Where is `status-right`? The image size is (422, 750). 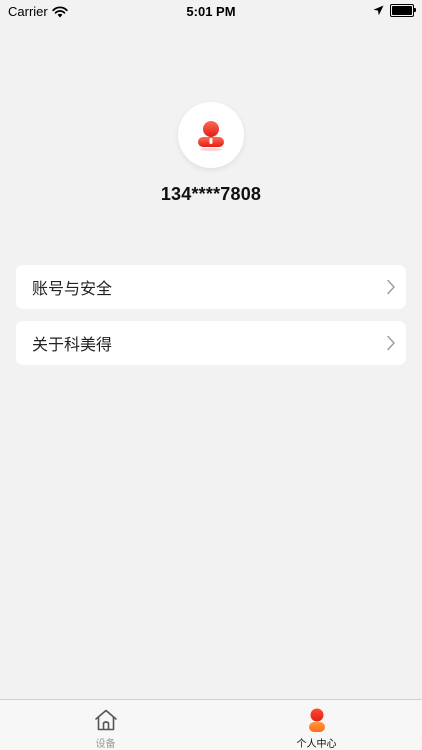
status-right is located at coordinates (394, 10).